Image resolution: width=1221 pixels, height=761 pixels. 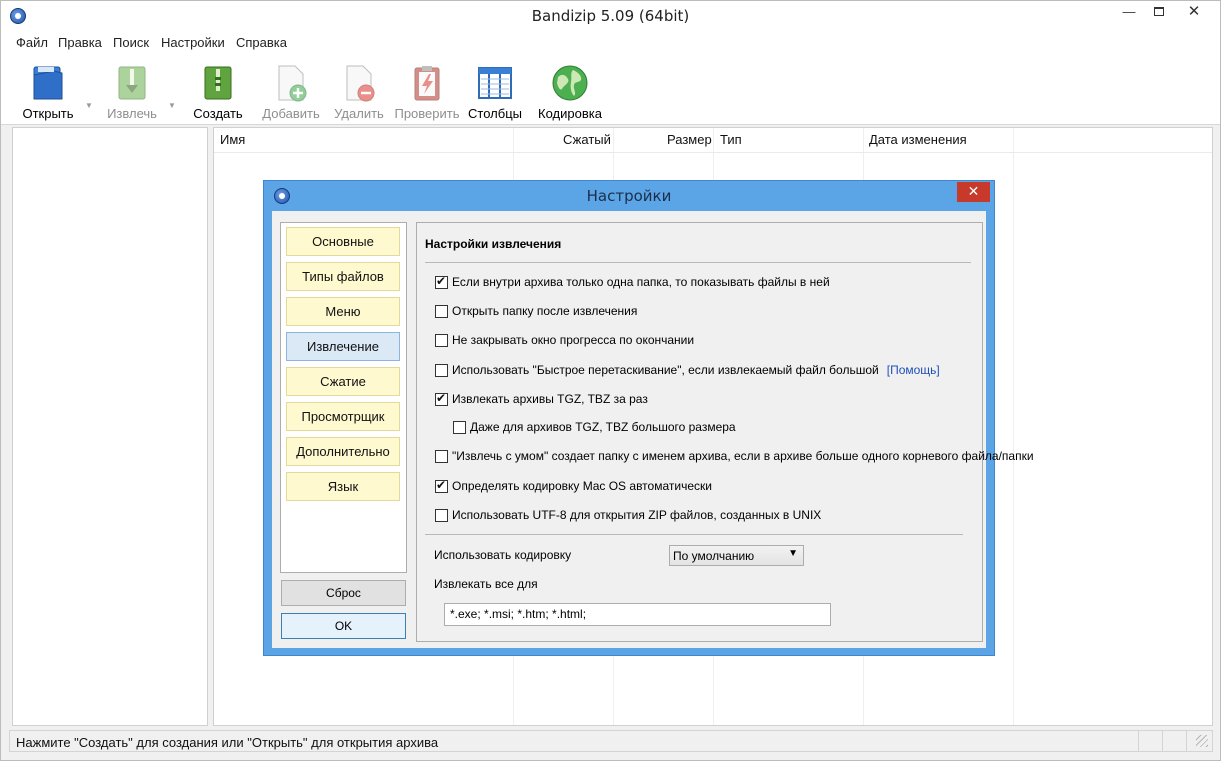 What do you see at coordinates (973, 192) in the screenshot?
I see `dialog-close-button: ✕` at bounding box center [973, 192].